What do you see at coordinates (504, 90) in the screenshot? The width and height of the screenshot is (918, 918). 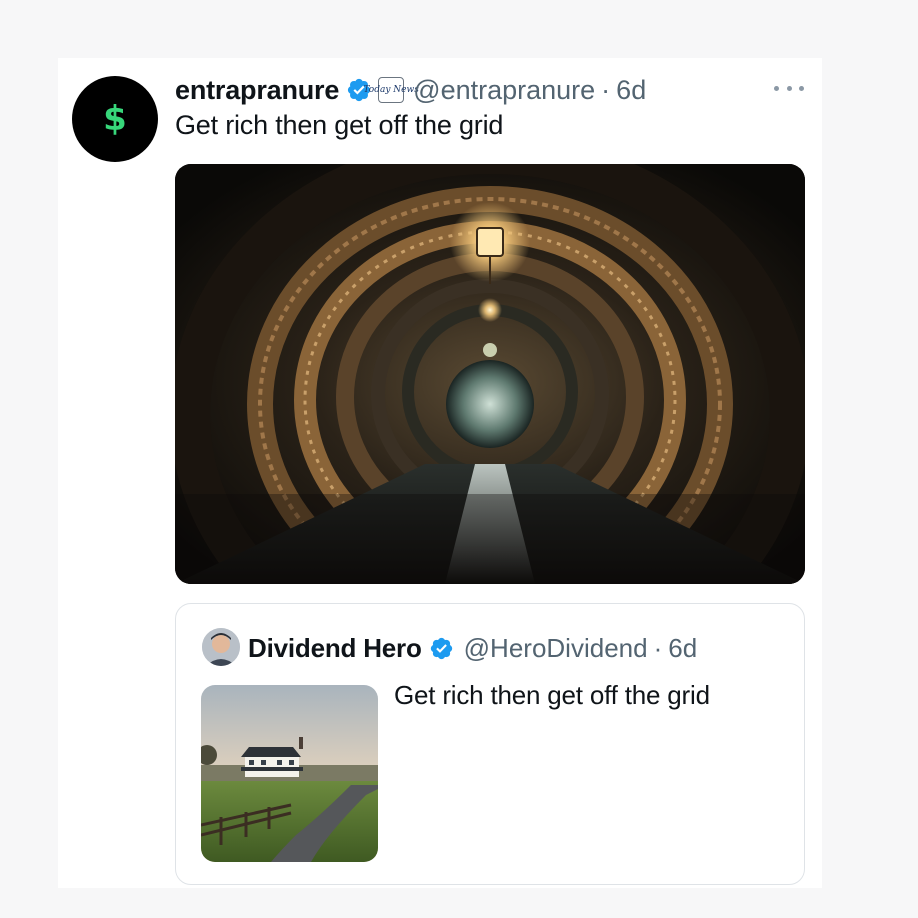 I see `author-handle: @entrapranure` at bounding box center [504, 90].